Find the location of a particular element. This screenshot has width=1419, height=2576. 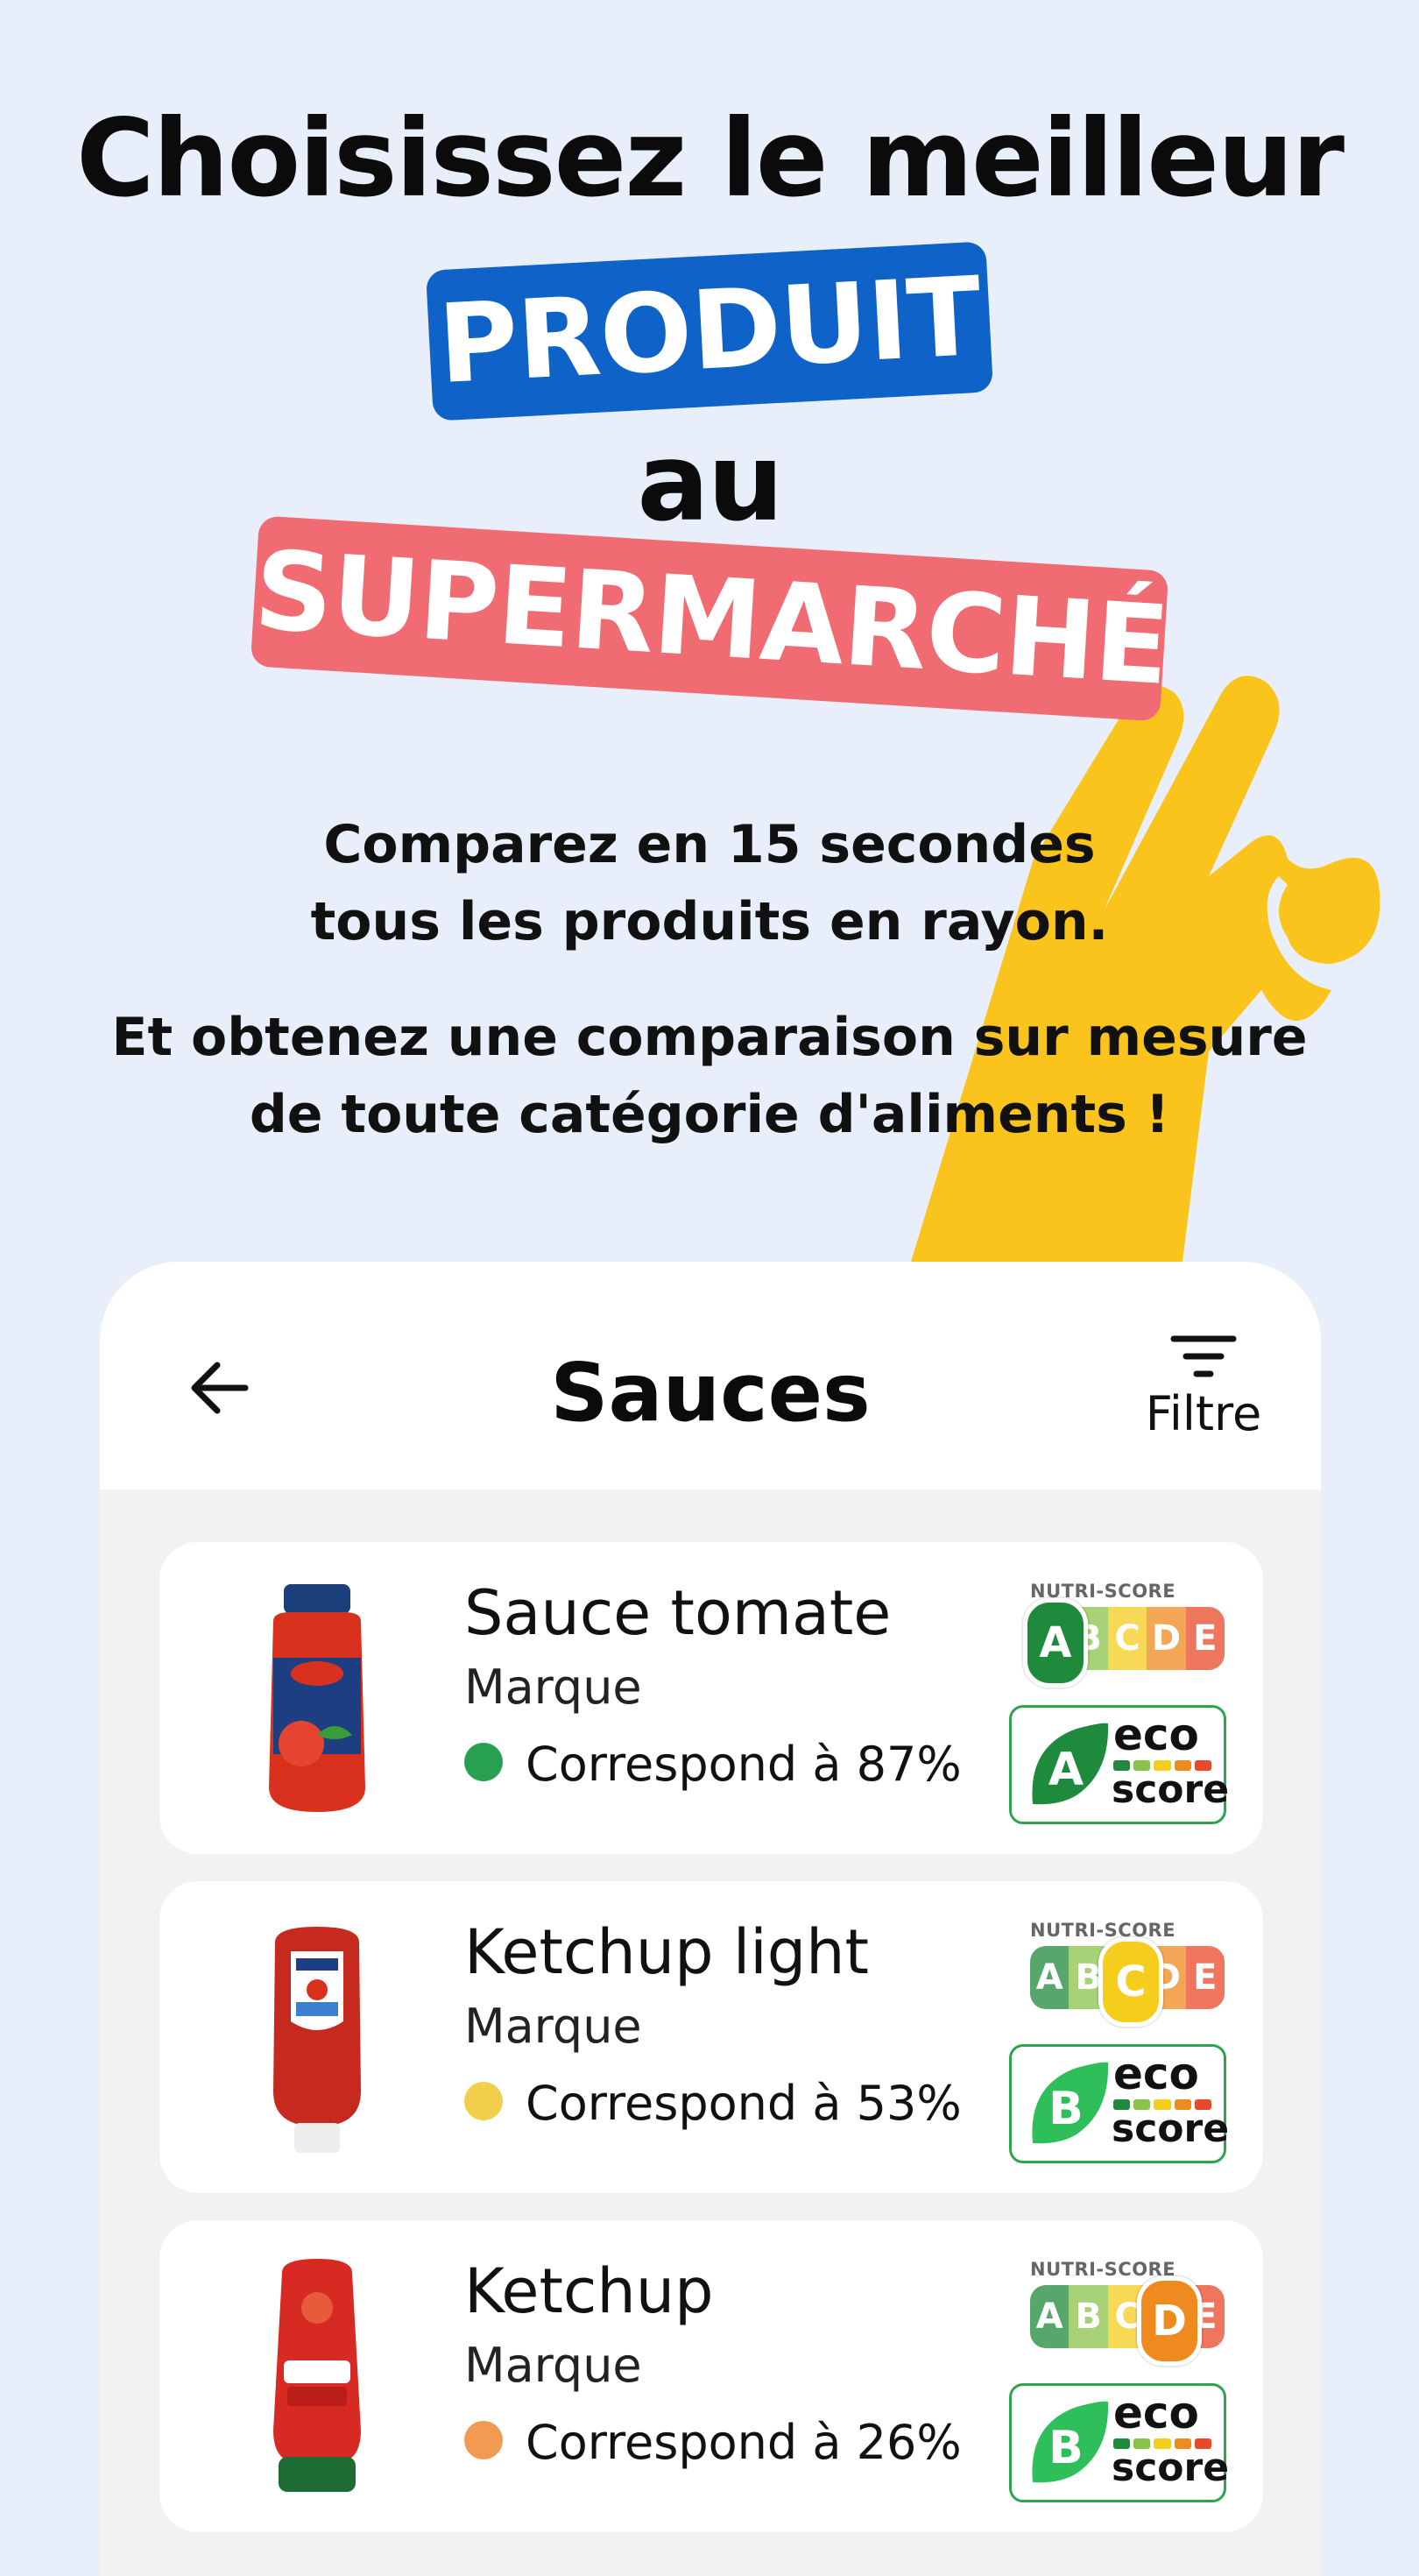

eco-grade: A is located at coordinates (1066, 1770).